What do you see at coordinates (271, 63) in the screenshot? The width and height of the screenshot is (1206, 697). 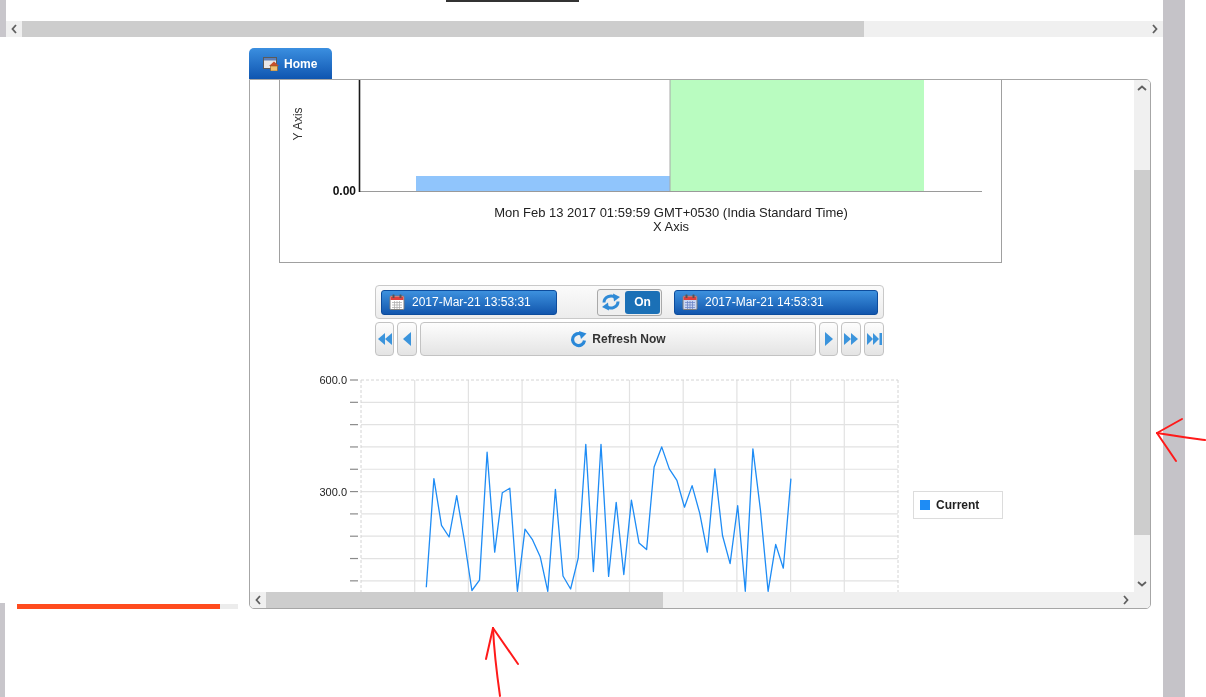 I see `window-house-icon` at bounding box center [271, 63].